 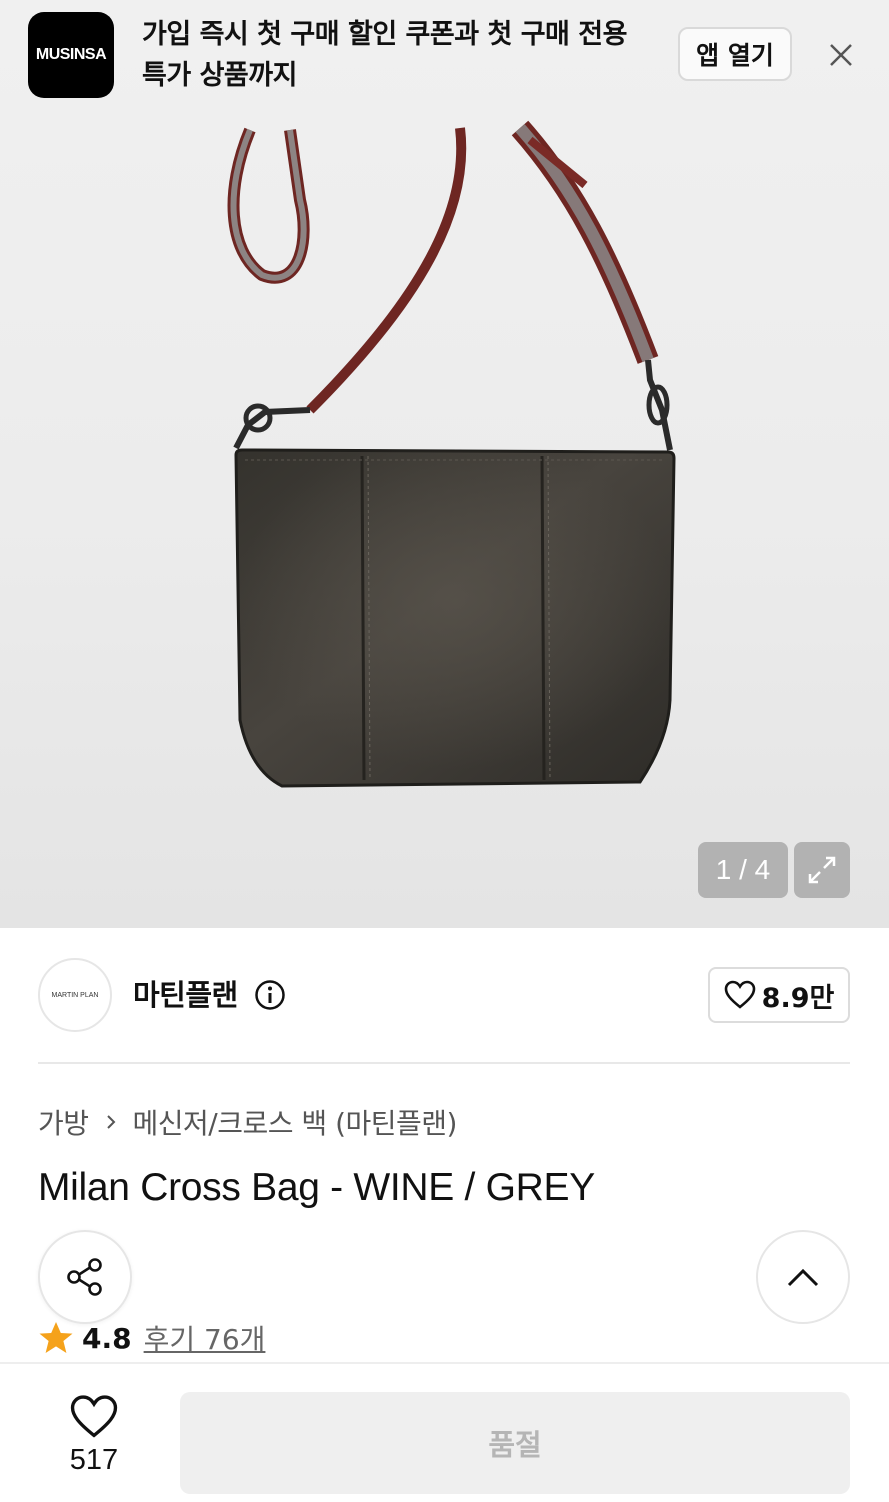 I want to click on expand-icon, so click(x=822, y=870).